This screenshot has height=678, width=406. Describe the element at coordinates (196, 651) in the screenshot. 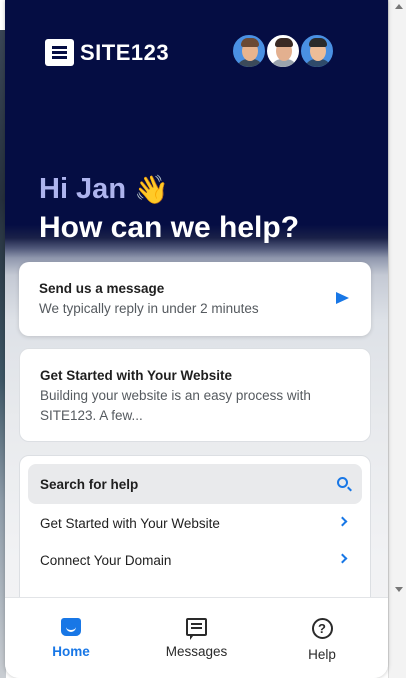

I see `tab-messages-label: Messages` at that location.